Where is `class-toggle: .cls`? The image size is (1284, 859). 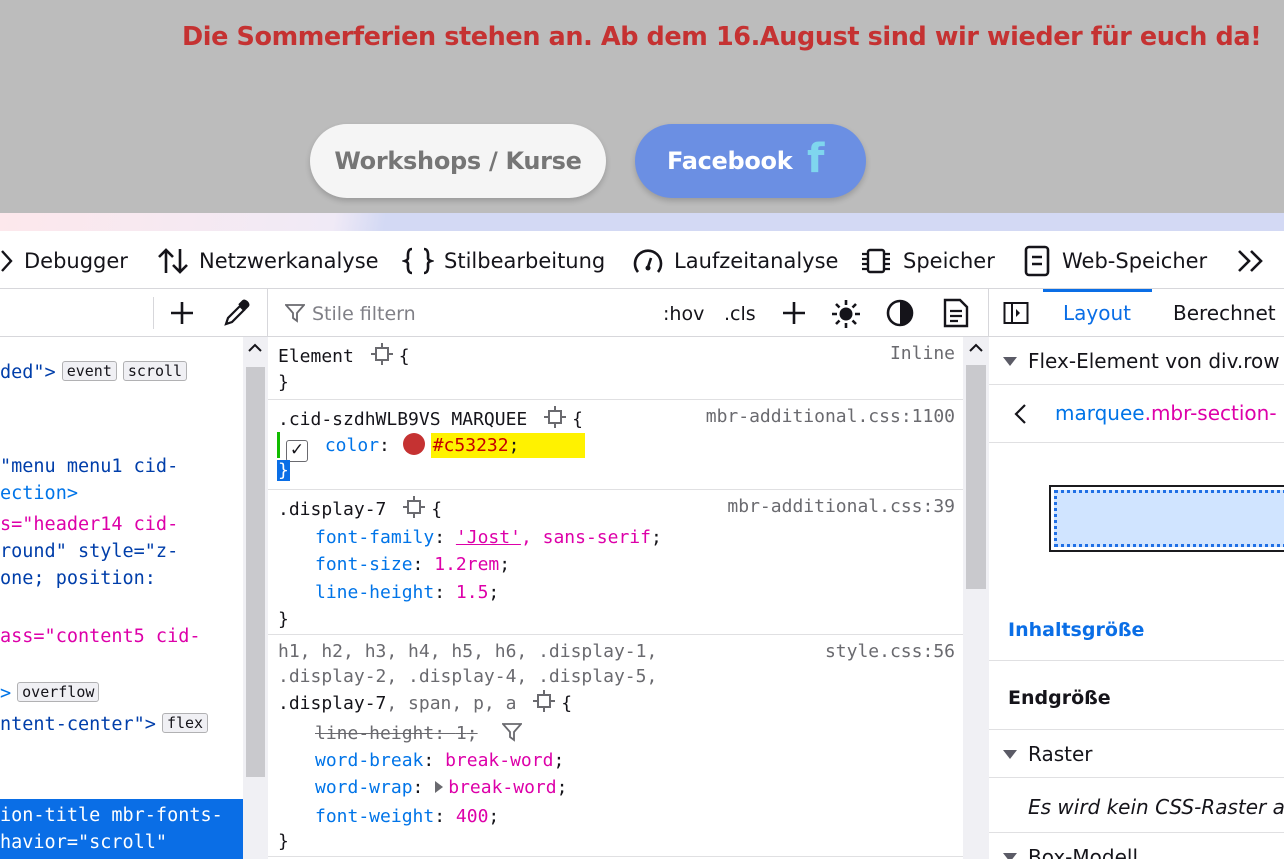 class-toggle: .cls is located at coordinates (740, 314).